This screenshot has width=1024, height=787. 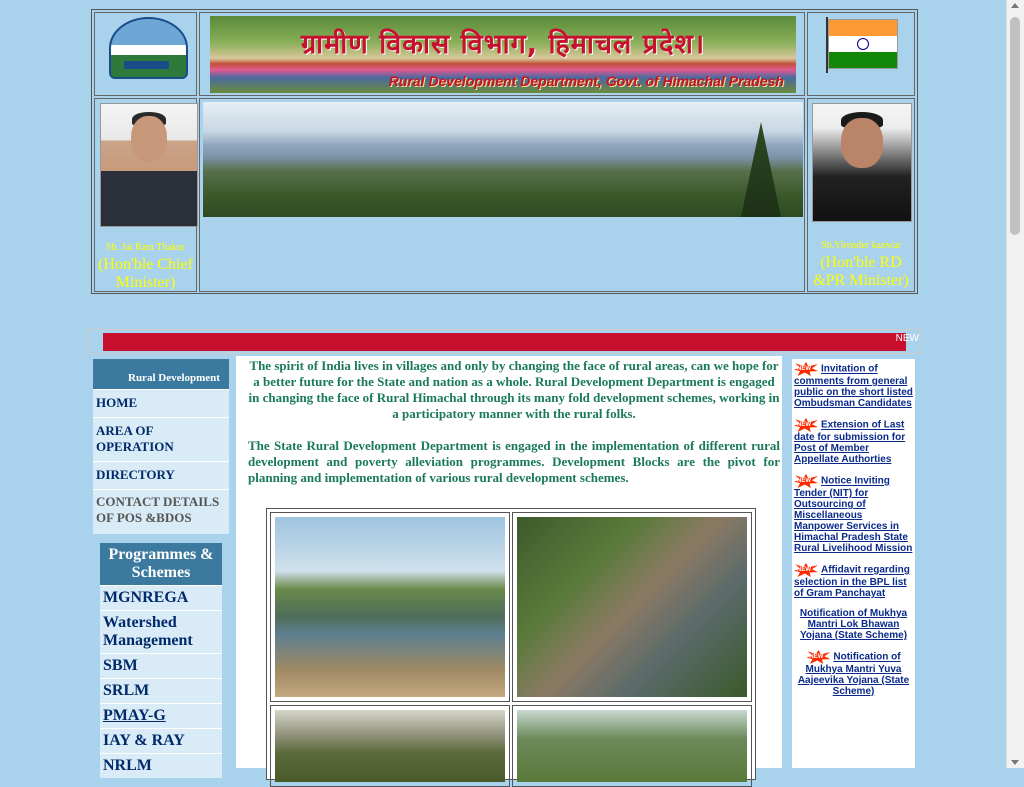 I want to click on mountain-landscape-image, so click(x=503, y=159).